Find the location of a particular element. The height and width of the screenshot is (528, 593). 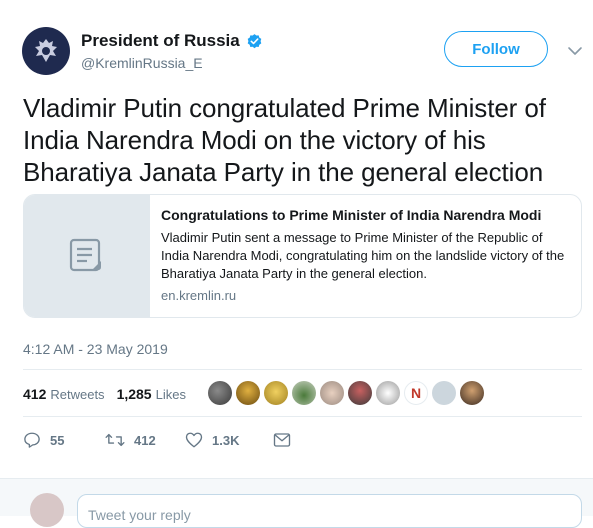

retweets-label: Retweets is located at coordinates (77, 394).